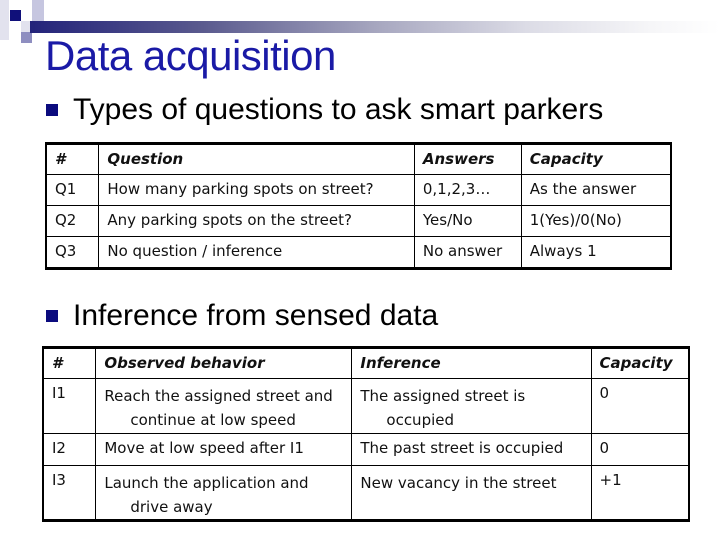 This screenshot has height=540, width=720. What do you see at coordinates (224, 362) in the screenshot?
I see `header-observed-behavior: Observed behavior` at bounding box center [224, 362].